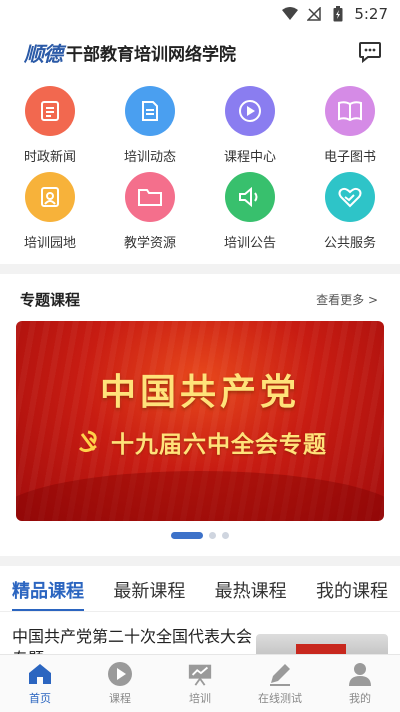 Image resolution: width=400 pixels, height=712 pixels. Describe the element at coordinates (338, 14) in the screenshot. I see `battery-charging-icon` at that location.